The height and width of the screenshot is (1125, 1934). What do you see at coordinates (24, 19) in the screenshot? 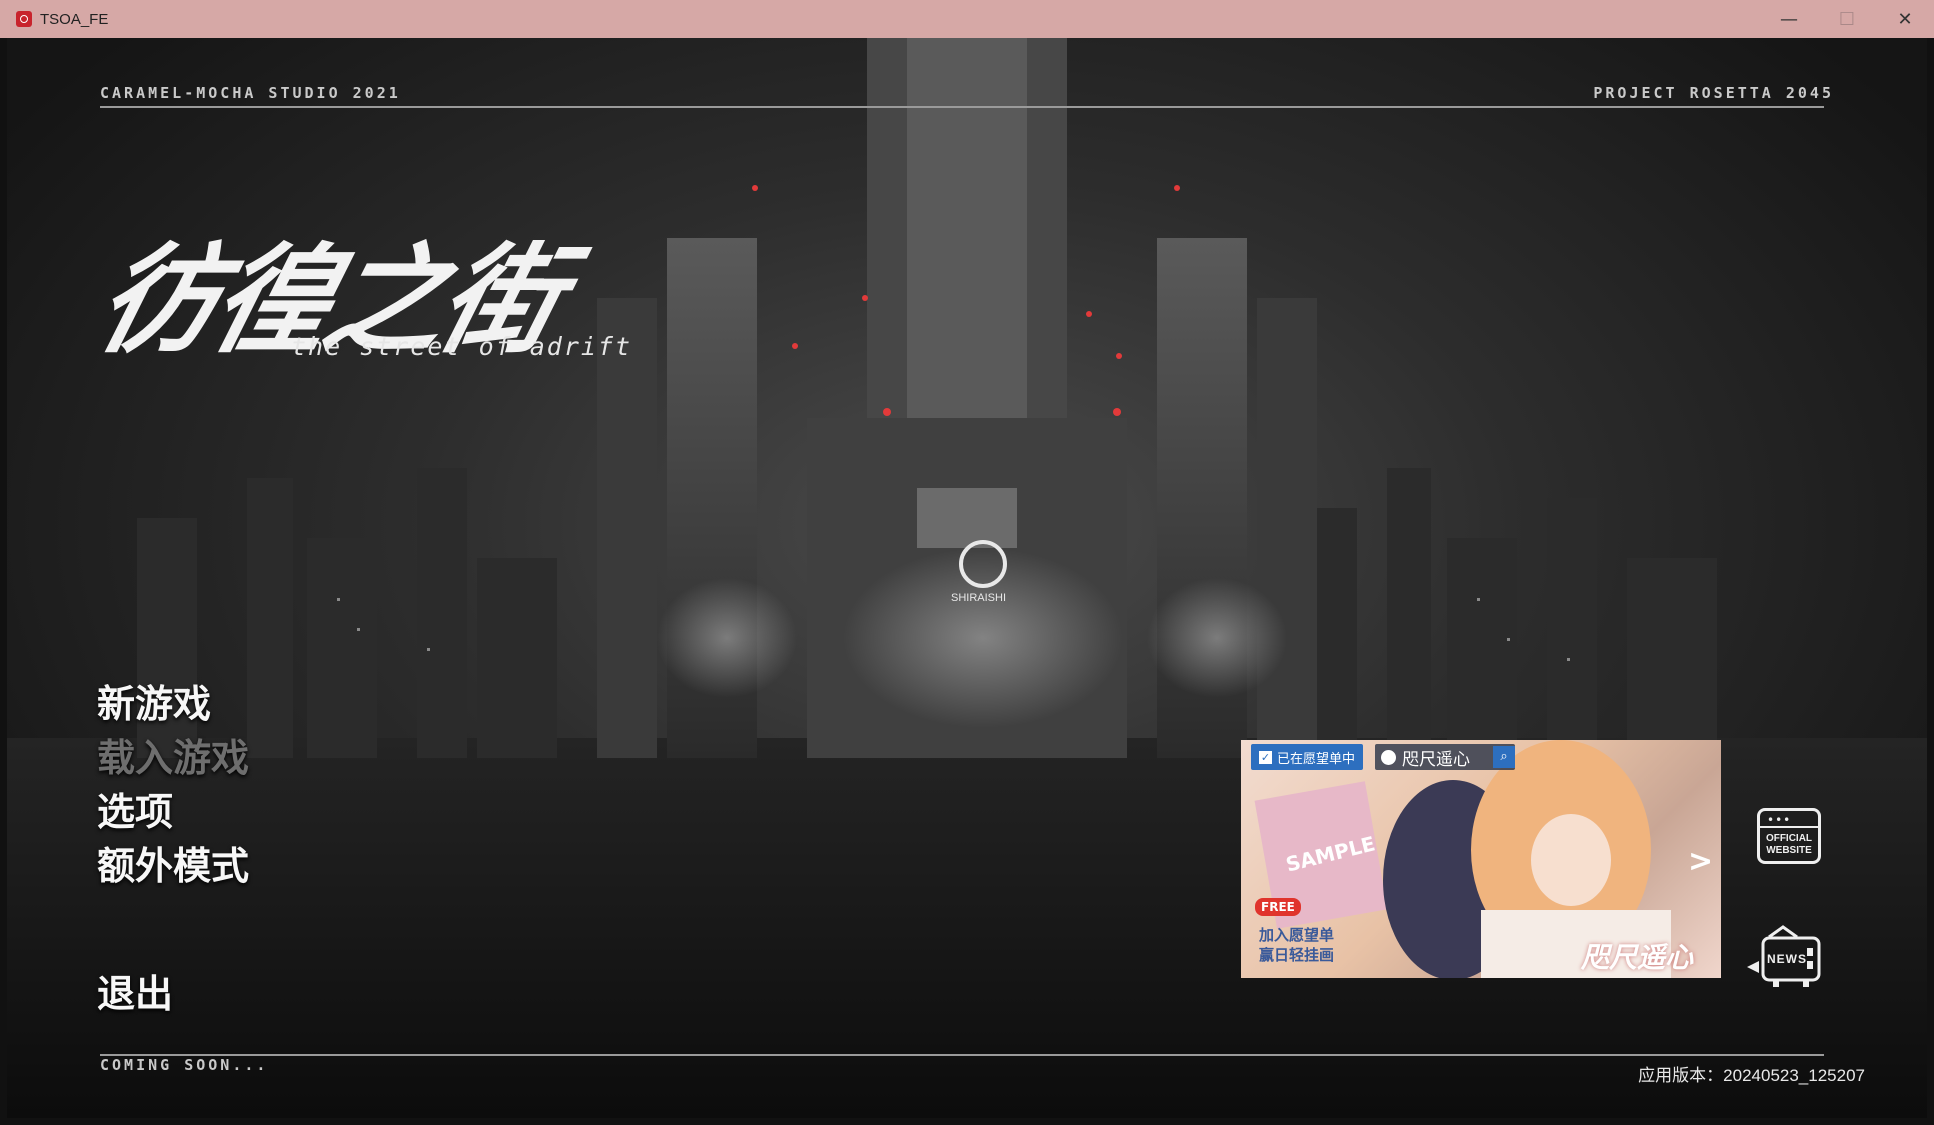
I see `app-icon` at bounding box center [24, 19].